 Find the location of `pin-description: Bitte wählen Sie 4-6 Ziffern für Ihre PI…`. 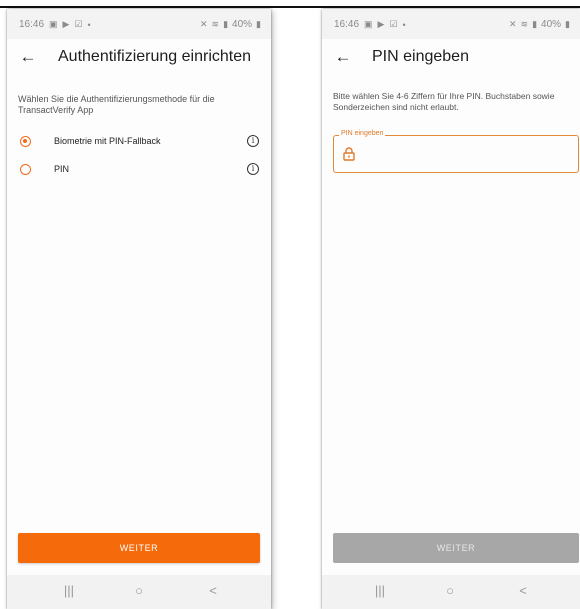

pin-description: Bitte wählen Sie 4-6 Ziffern für Ihre PI… is located at coordinates (444, 101).